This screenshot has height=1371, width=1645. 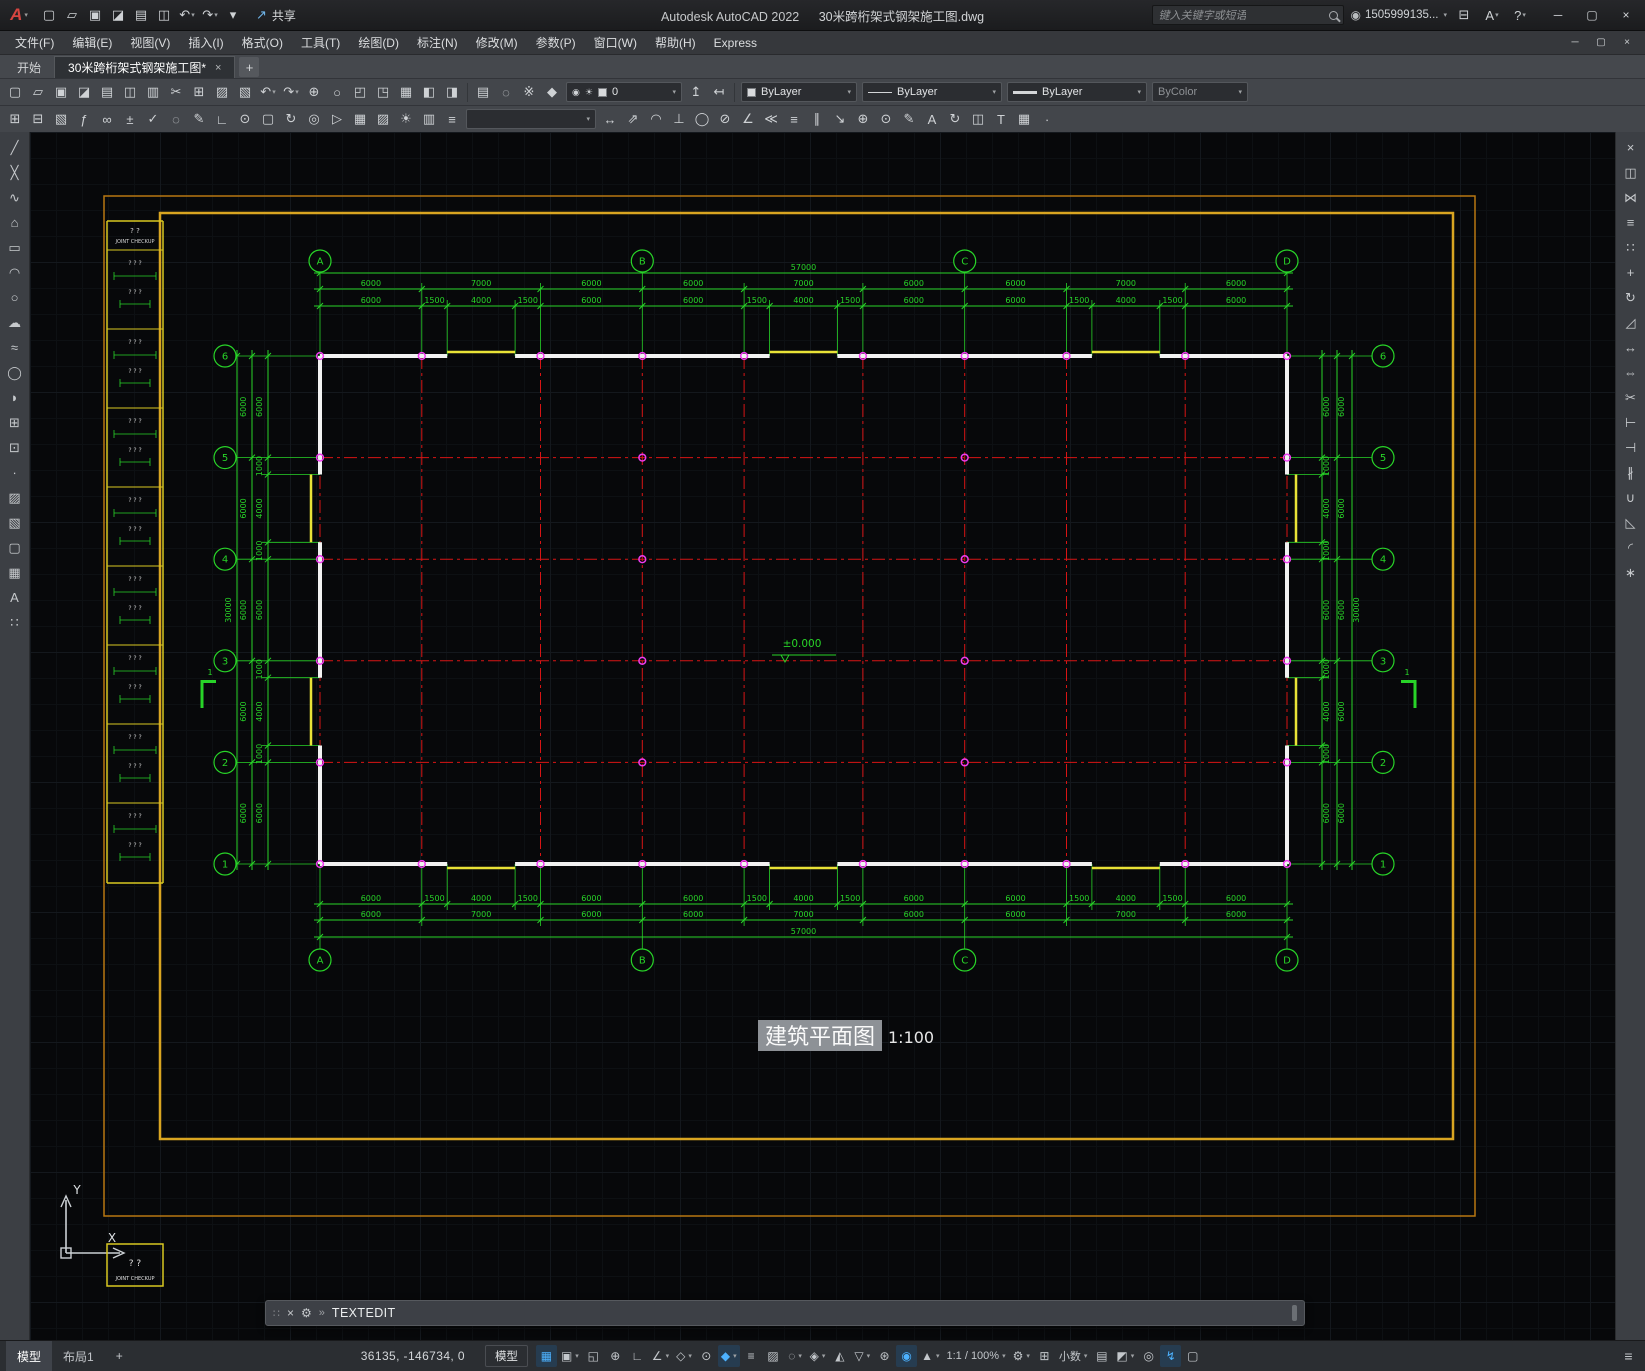 I want to click on open-file-icon: ▱, so click(x=72, y=15).